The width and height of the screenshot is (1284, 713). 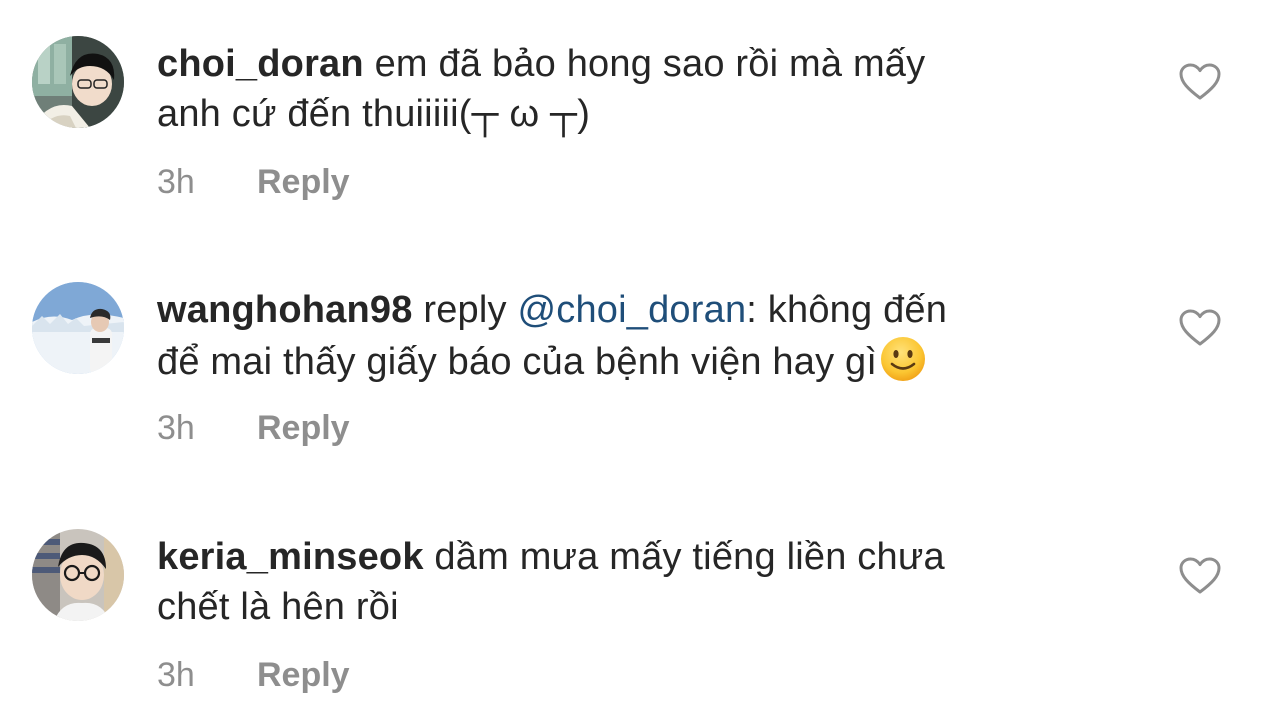 I want to click on comment-body-line1: em đã bảo hong sao rồi mà mấy, so click(x=644, y=64).